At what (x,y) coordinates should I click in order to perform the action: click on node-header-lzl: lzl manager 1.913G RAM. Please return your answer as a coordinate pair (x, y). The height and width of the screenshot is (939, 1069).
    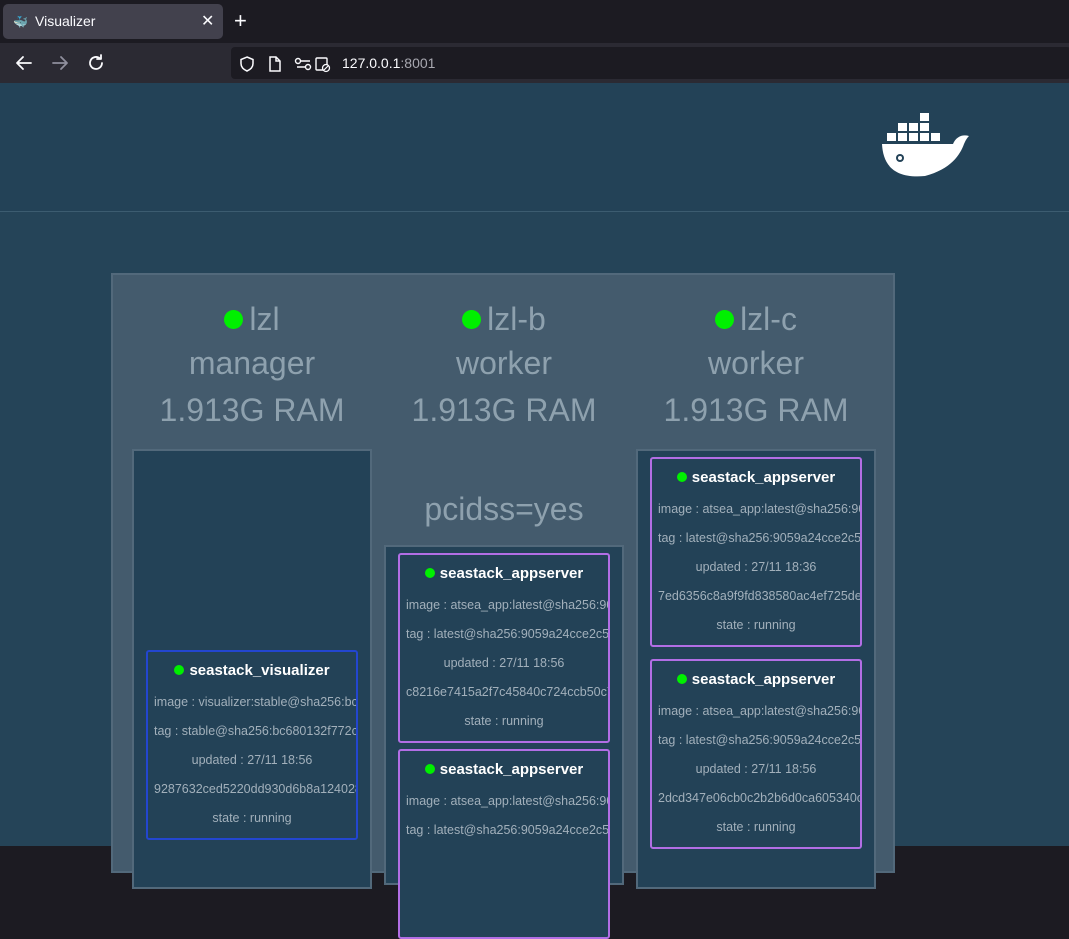
    Looking at the image, I should click on (252, 366).